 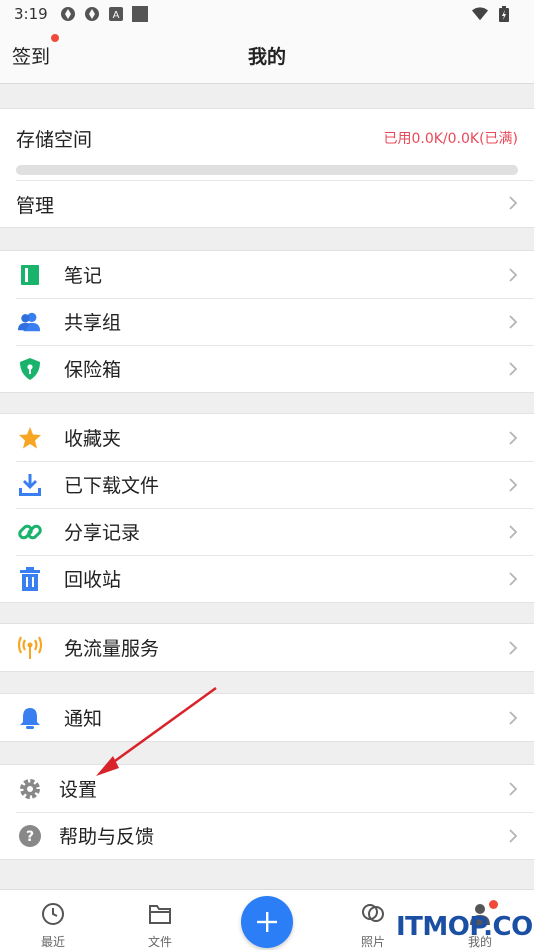 What do you see at coordinates (30, 648) in the screenshot?
I see `signal-icon` at bounding box center [30, 648].